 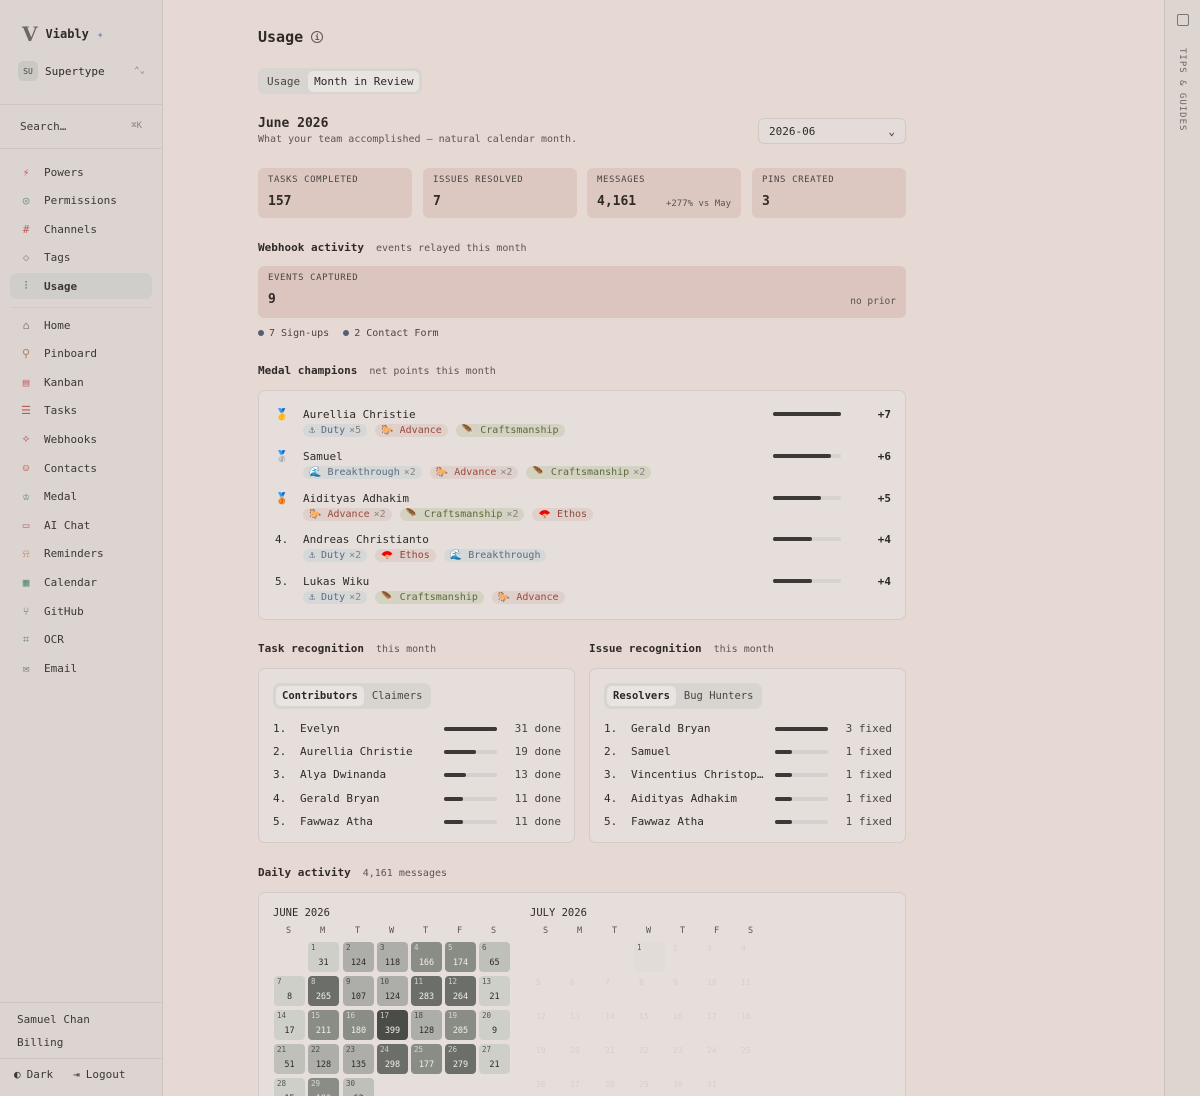 I want to click on message-count: 264, so click(x=460, y=997).